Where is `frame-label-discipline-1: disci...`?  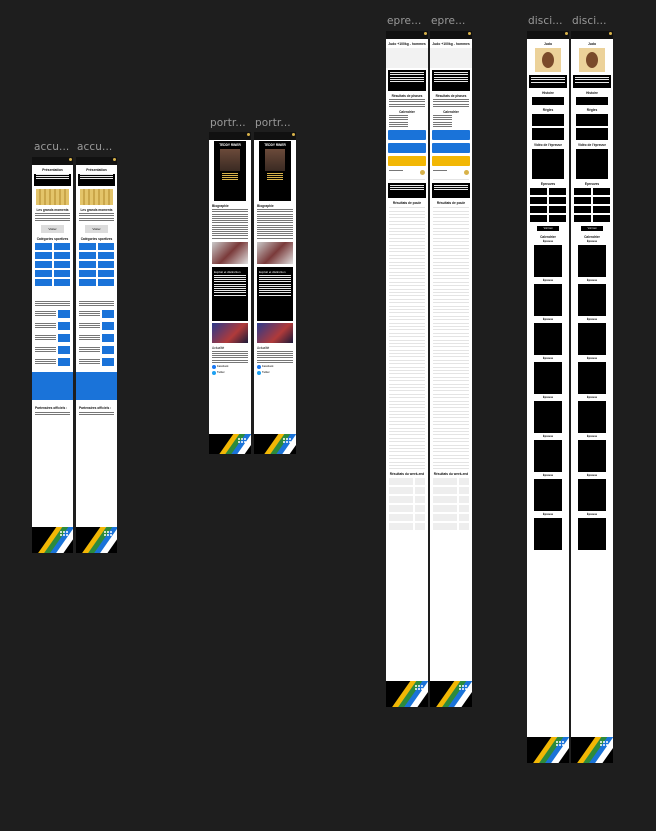
frame-label-discipline-1: disci... is located at coordinates (545, 21).